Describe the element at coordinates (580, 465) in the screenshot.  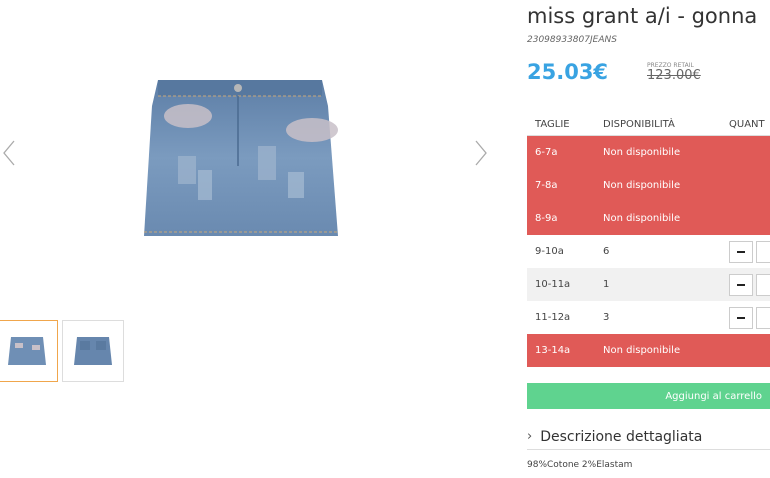
I see `material-composition: 98%Cotone 2%Elastam` at that location.